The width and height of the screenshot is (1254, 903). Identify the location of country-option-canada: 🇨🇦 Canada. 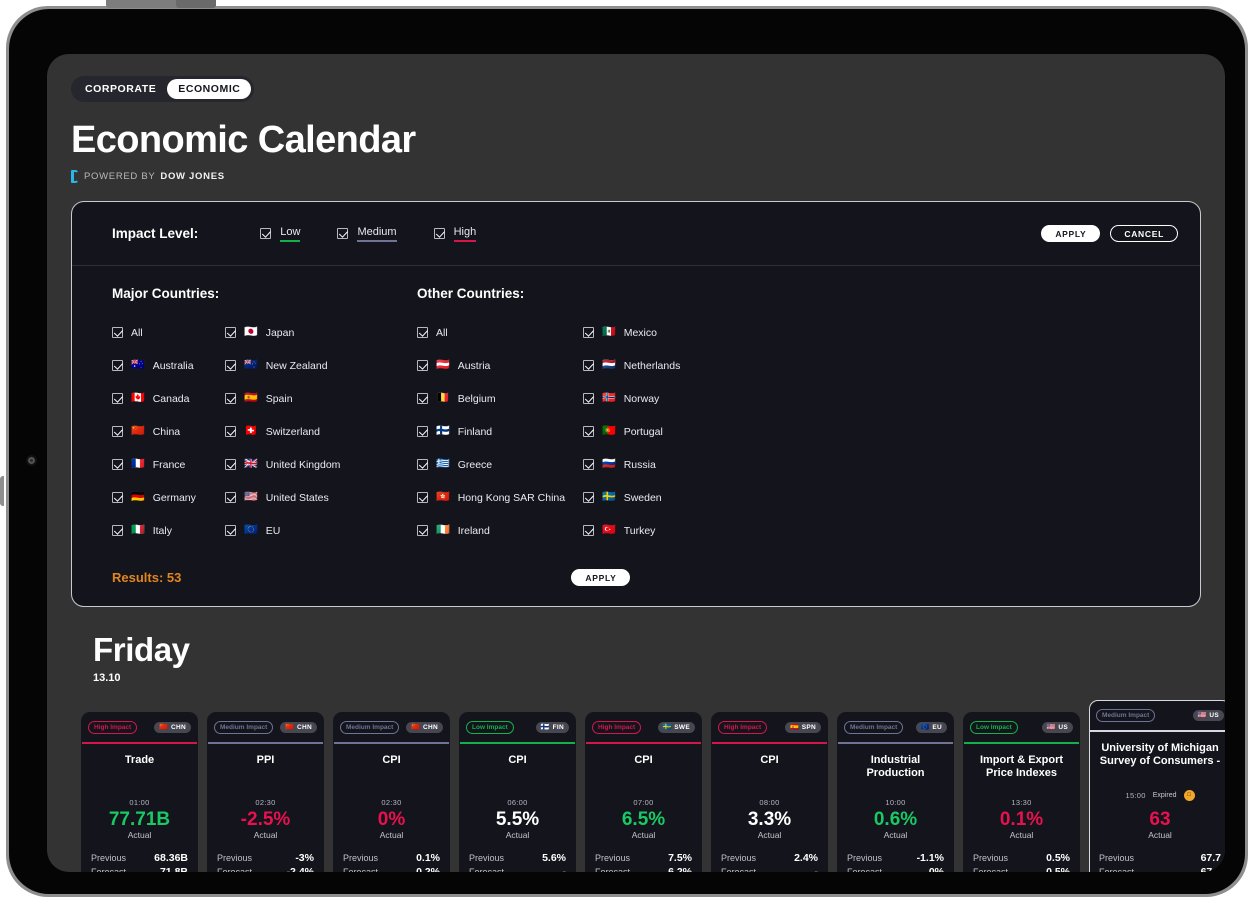
(168, 398).